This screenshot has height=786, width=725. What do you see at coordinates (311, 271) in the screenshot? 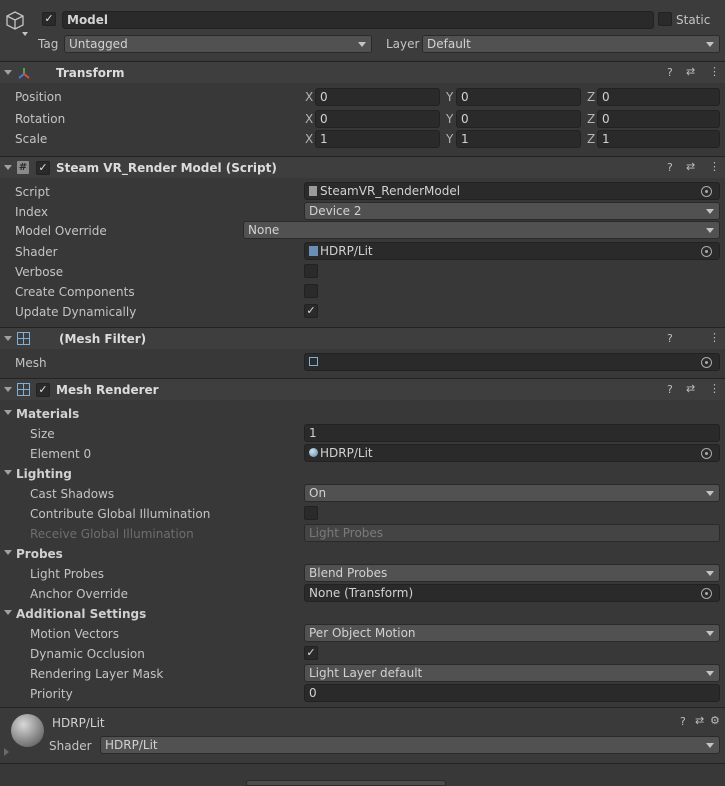
I see `verbose-checkbox` at bounding box center [311, 271].